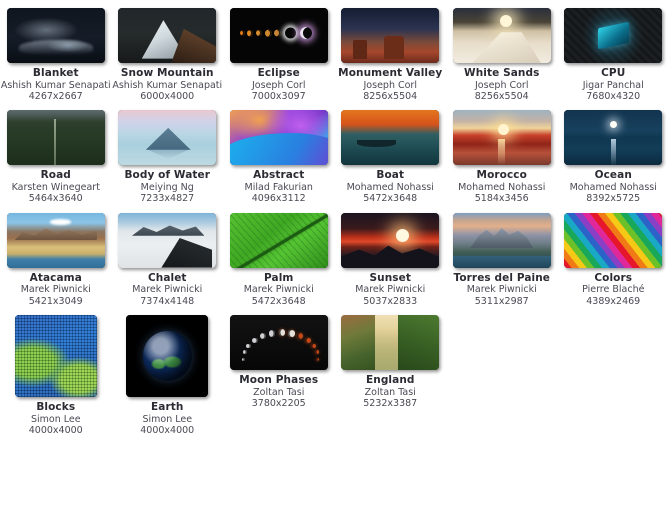 This screenshot has width=670, height=529. What do you see at coordinates (390, 199) in the screenshot?
I see `wallpaper-dimensions: 5472x3648` at bounding box center [390, 199].